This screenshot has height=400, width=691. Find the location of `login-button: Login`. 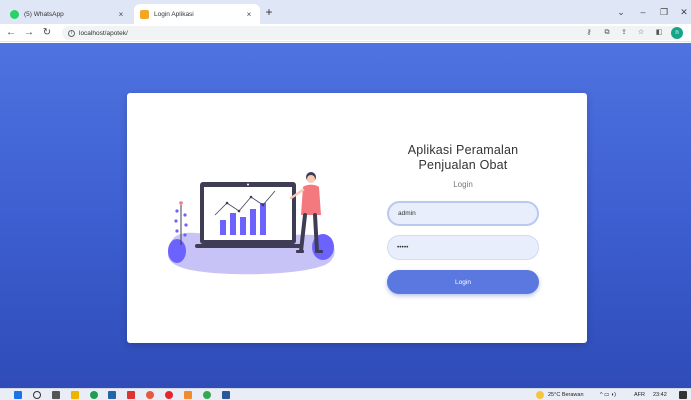

login-button: Login is located at coordinates (463, 282).